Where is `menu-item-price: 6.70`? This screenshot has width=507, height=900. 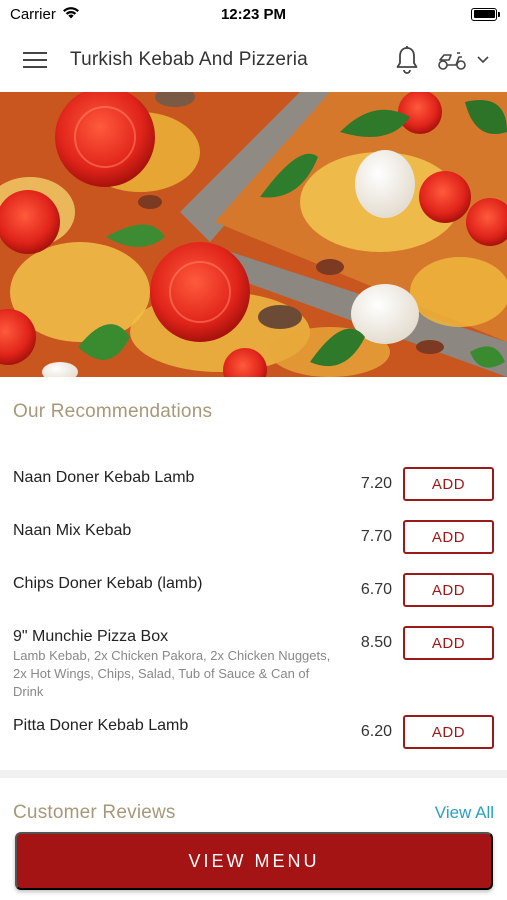
menu-item-price: 6.70 is located at coordinates (376, 589).